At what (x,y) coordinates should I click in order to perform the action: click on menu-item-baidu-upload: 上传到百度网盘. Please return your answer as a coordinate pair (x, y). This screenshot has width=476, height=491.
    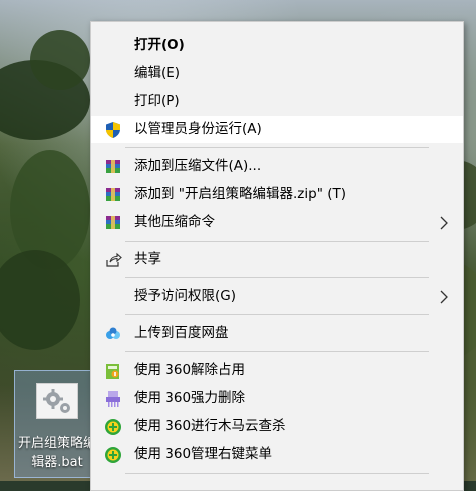
    Looking at the image, I should click on (277, 333).